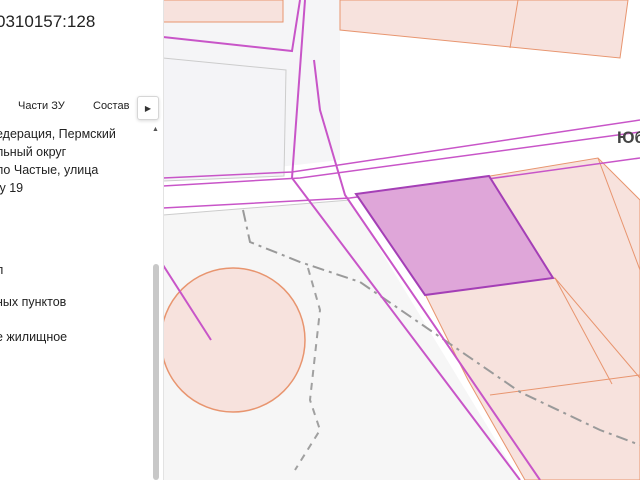 The width and height of the screenshot is (640, 480). I want to click on partial-value: л, so click(1, 270).